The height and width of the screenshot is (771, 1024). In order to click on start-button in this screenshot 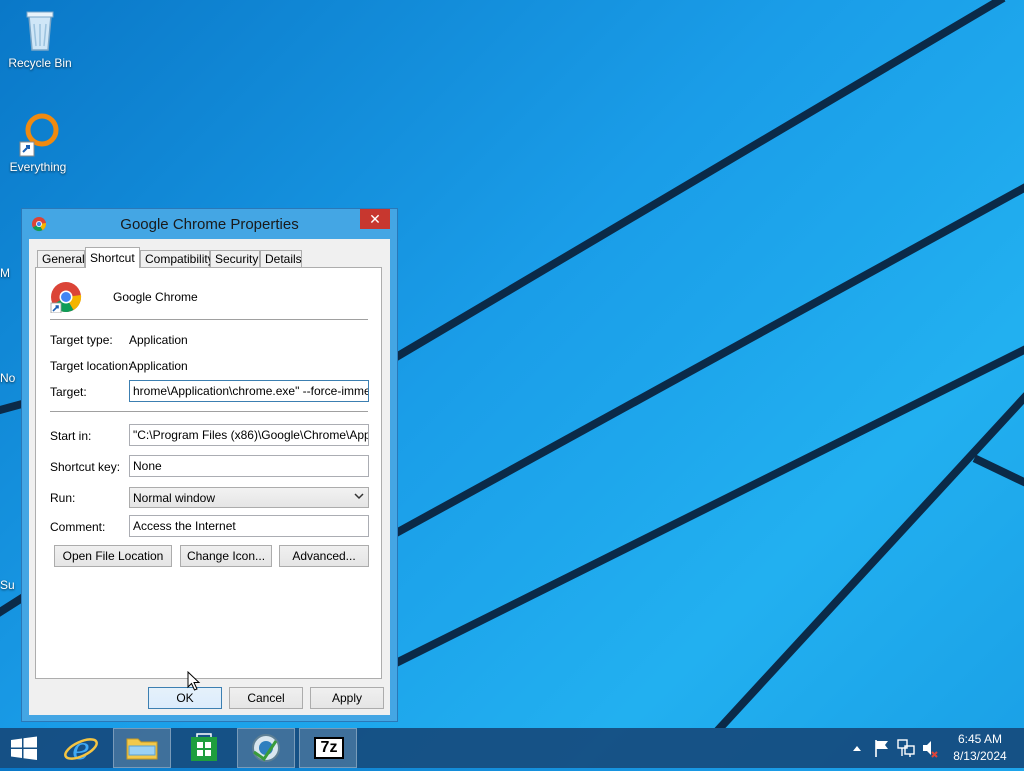, I will do `click(24, 748)`.